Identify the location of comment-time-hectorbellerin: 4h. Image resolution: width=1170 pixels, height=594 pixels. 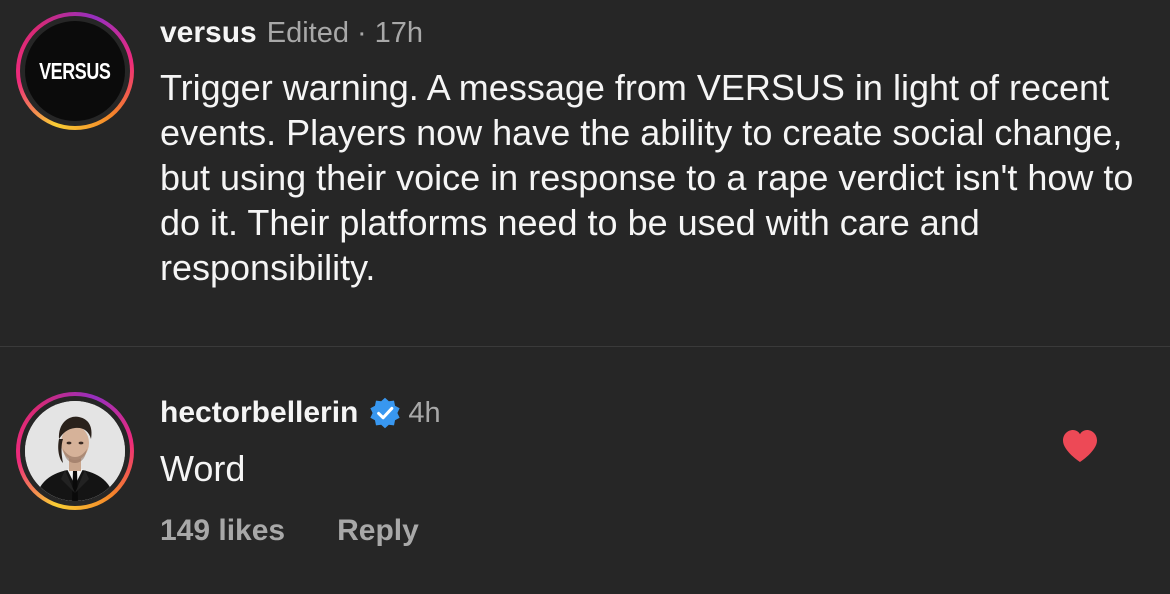
(424, 412).